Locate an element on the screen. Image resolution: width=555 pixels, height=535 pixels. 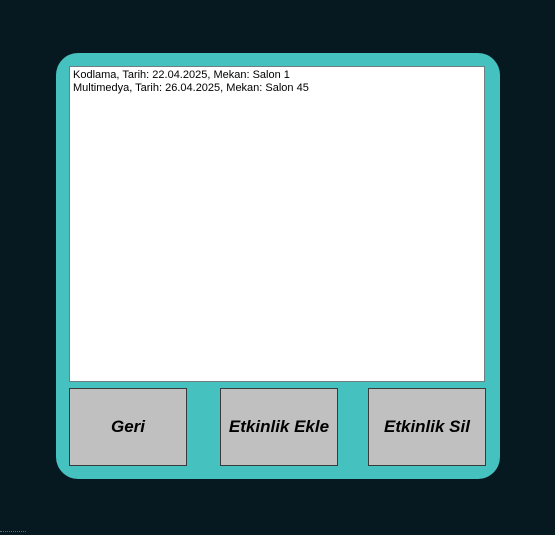
back-button: Geri is located at coordinates (128, 427).